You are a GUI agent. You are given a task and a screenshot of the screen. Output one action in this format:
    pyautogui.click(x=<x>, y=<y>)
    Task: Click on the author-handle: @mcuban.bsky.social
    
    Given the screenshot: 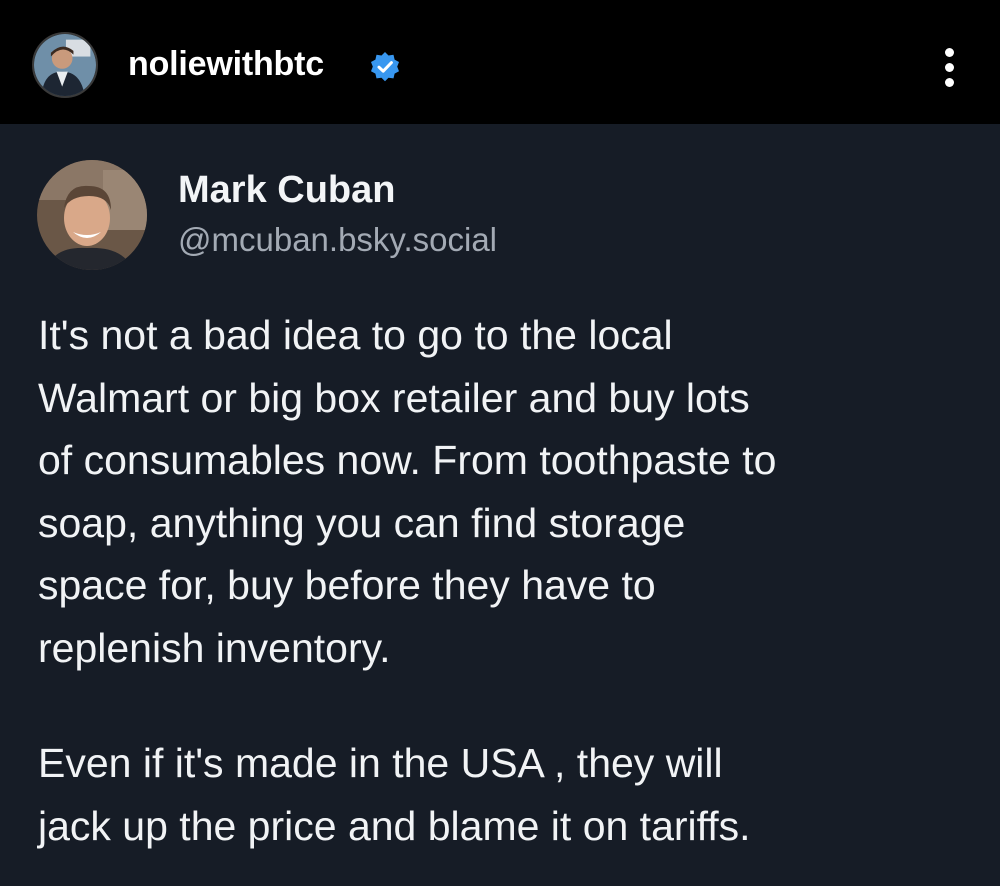 What is the action you would take?
    pyautogui.click(x=337, y=240)
    